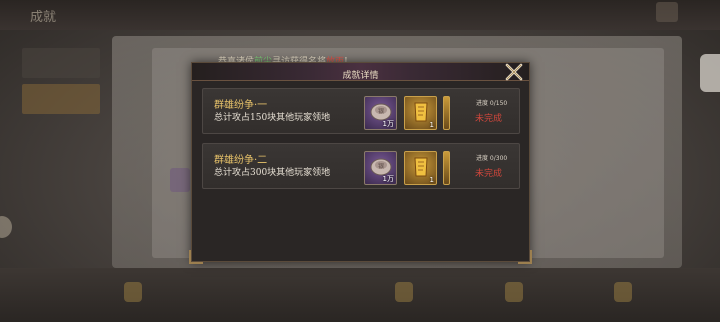 This screenshot has width=720, height=322. Describe the element at coordinates (492, 103) in the screenshot. I see `progress-label: 进度 0/150` at that location.